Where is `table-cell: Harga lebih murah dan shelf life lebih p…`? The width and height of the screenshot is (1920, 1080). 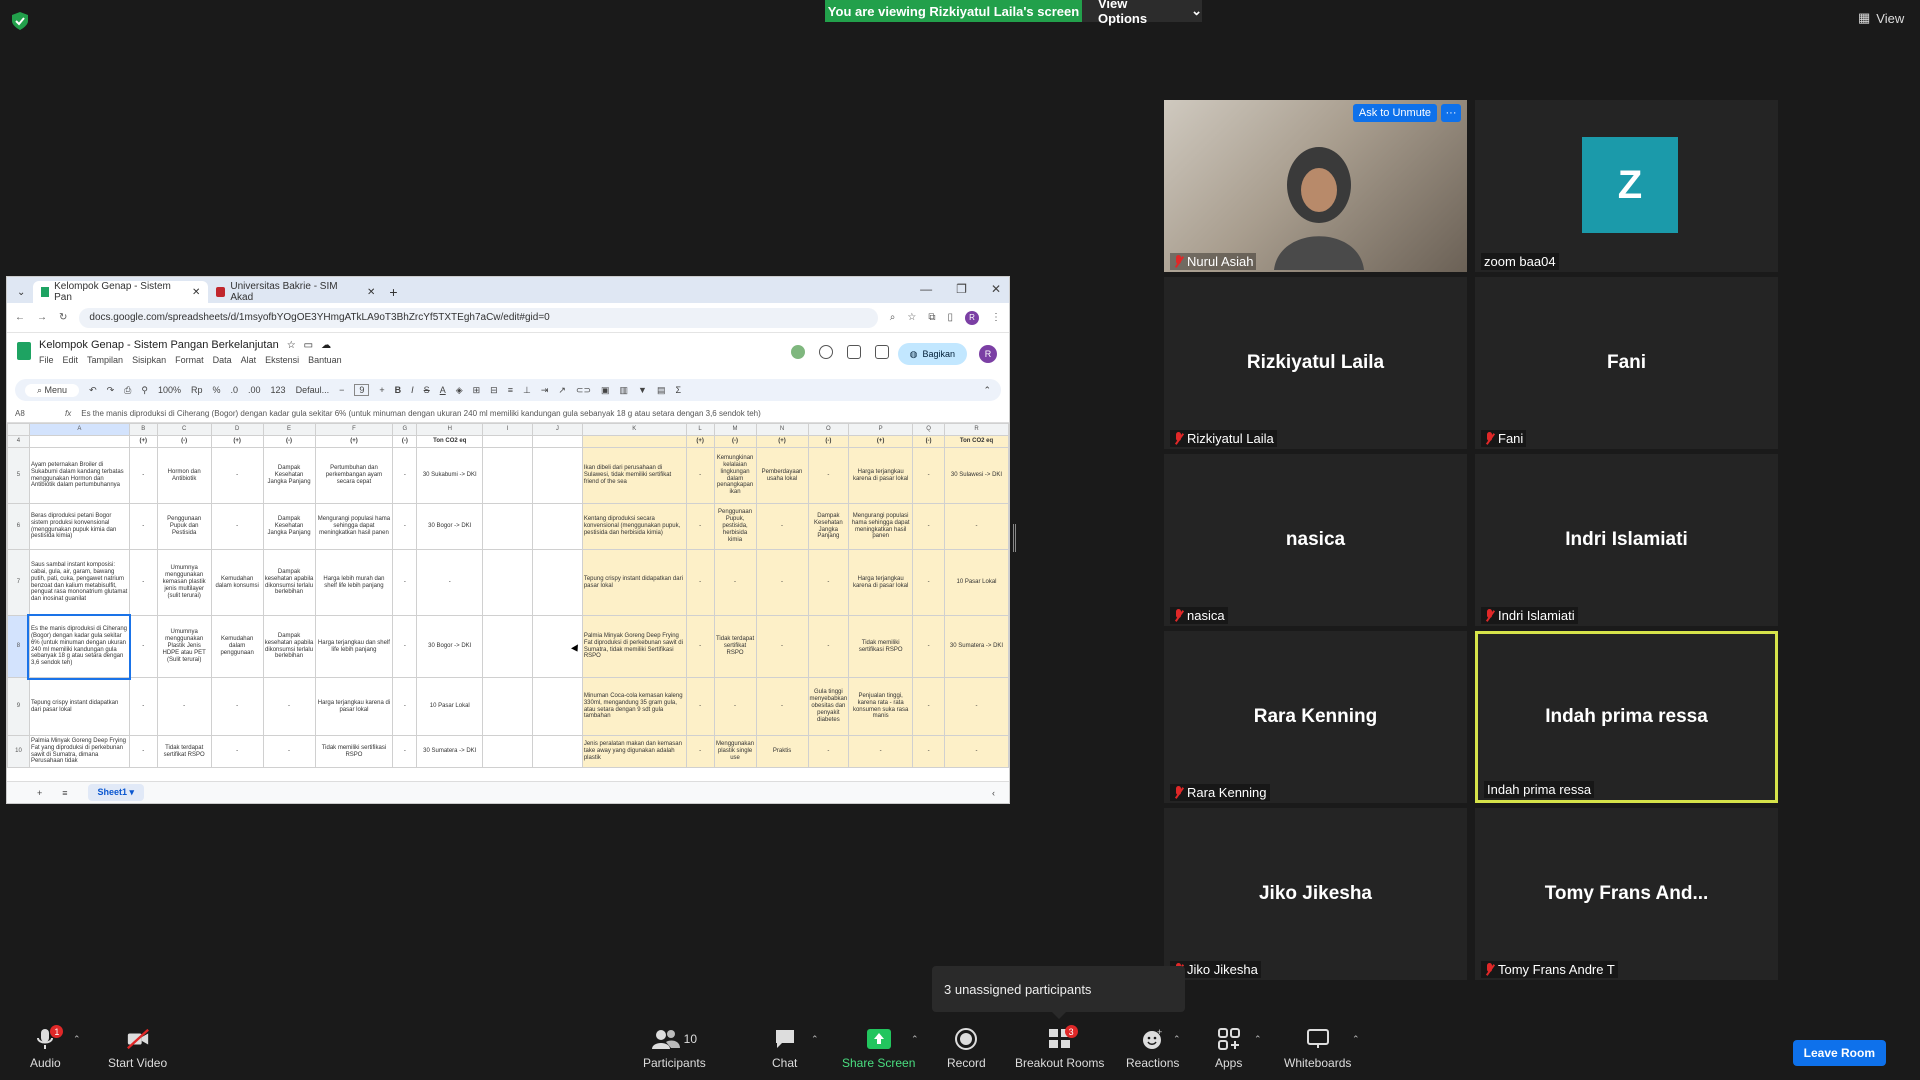
table-cell: Harga lebih murah dan shelf life lebih p… is located at coordinates (354, 582).